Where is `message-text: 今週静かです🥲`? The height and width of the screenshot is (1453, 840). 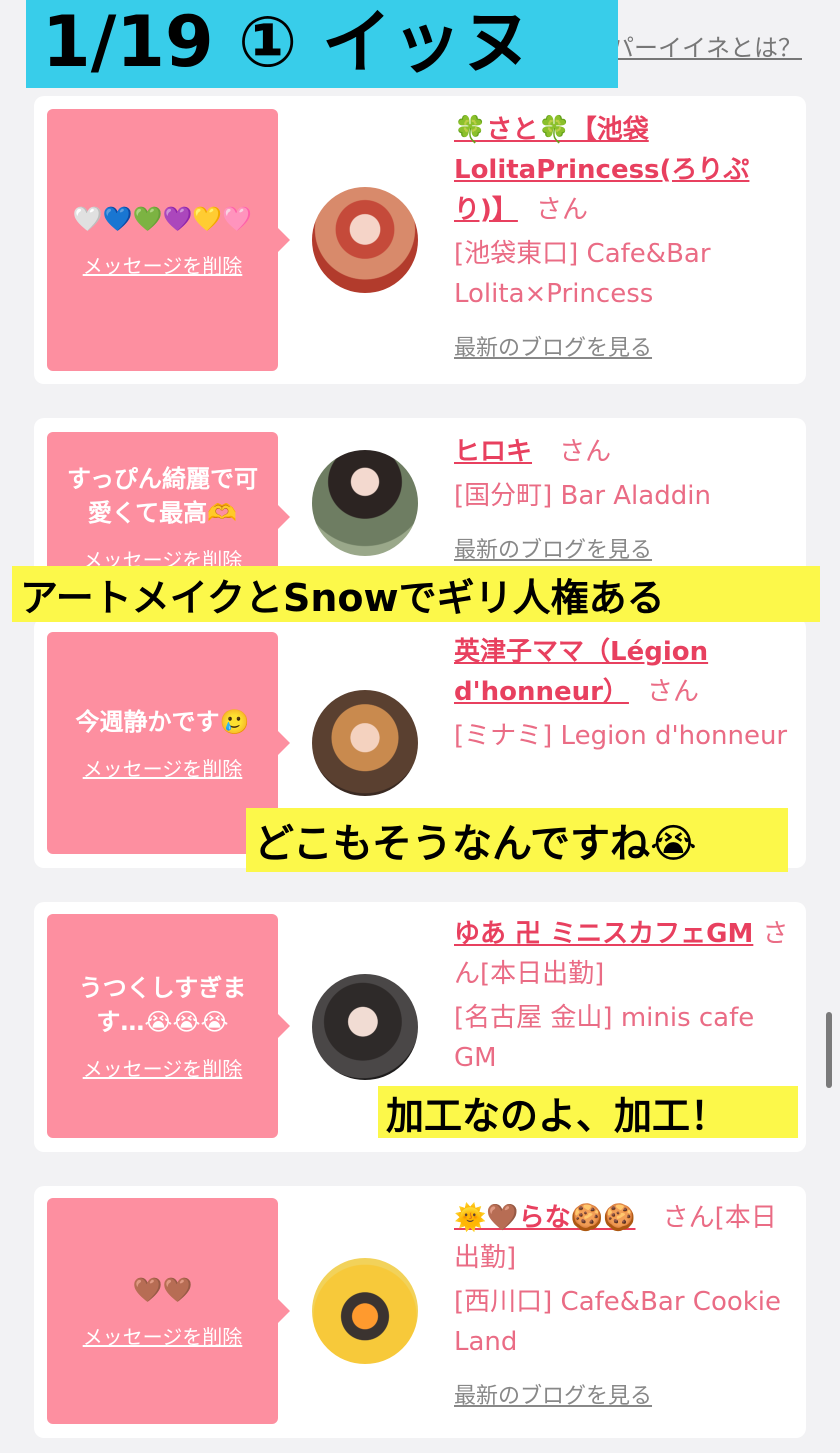 message-text: 今週静かです🥲 is located at coordinates (162, 721).